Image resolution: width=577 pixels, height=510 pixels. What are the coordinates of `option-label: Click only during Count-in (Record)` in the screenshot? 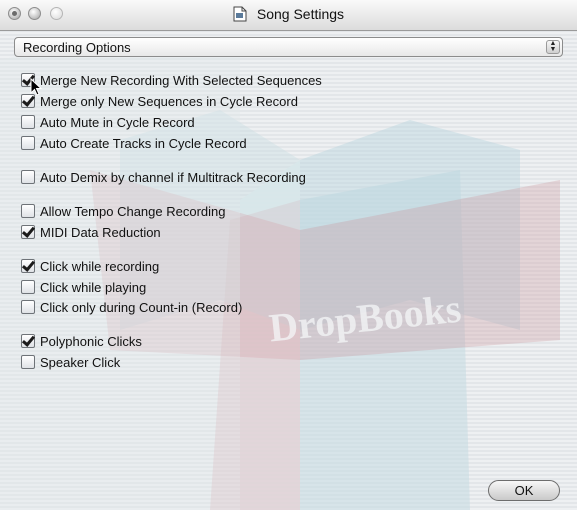 It's located at (141, 307).